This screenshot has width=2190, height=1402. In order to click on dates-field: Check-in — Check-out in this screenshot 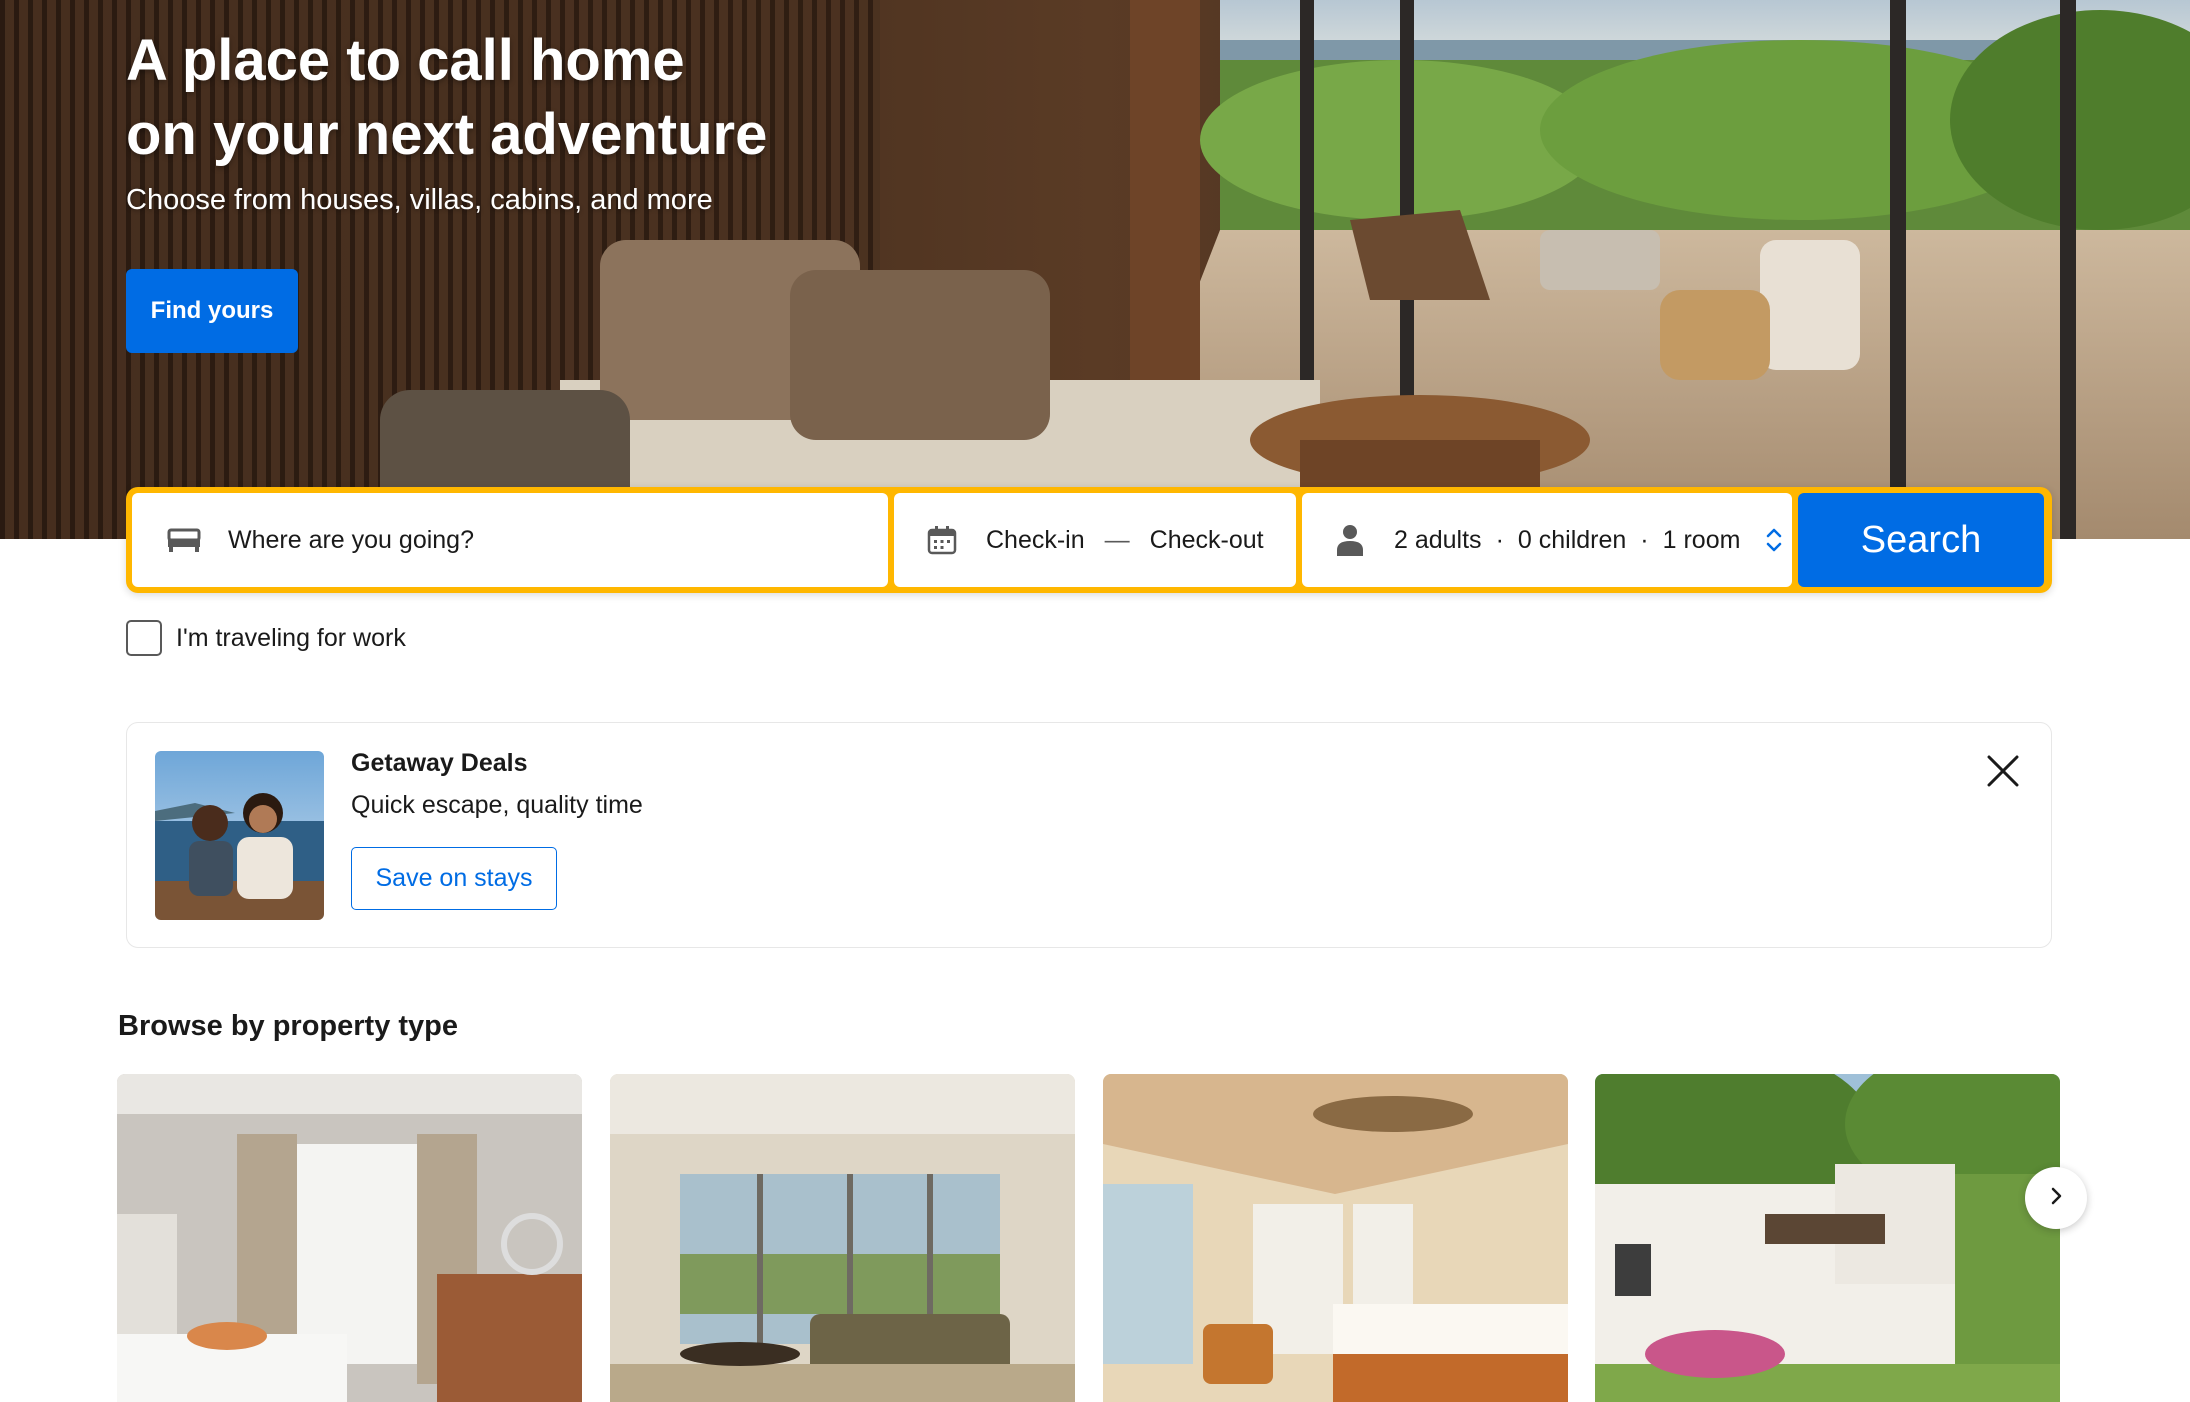, I will do `click(1095, 540)`.